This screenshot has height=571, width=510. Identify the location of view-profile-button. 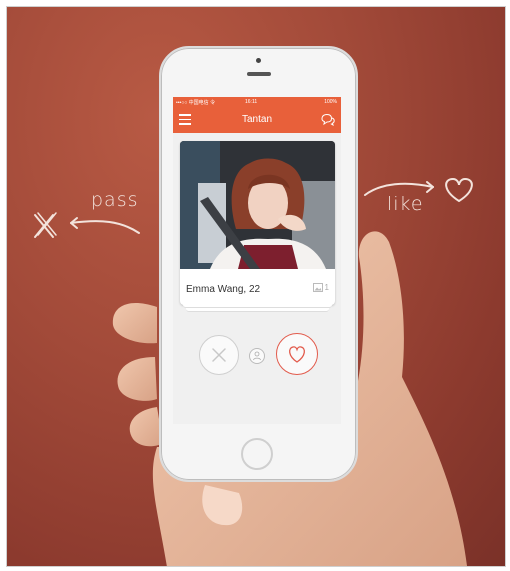
(257, 356).